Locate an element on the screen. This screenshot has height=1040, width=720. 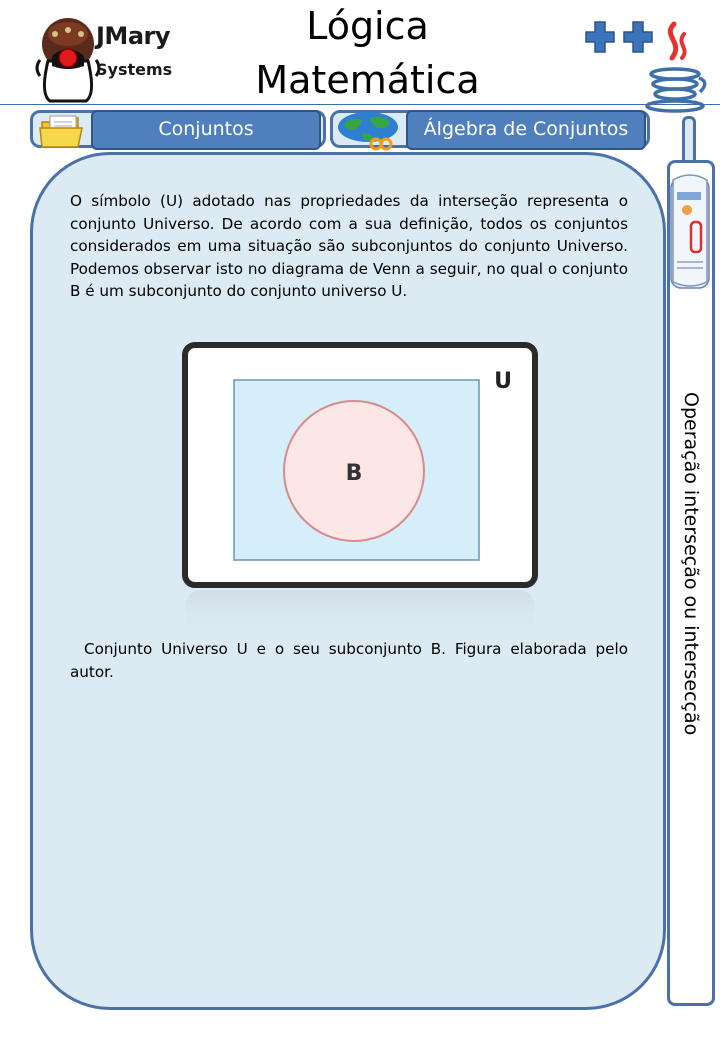
brand-subtitle: Systems is located at coordinates (134, 69).